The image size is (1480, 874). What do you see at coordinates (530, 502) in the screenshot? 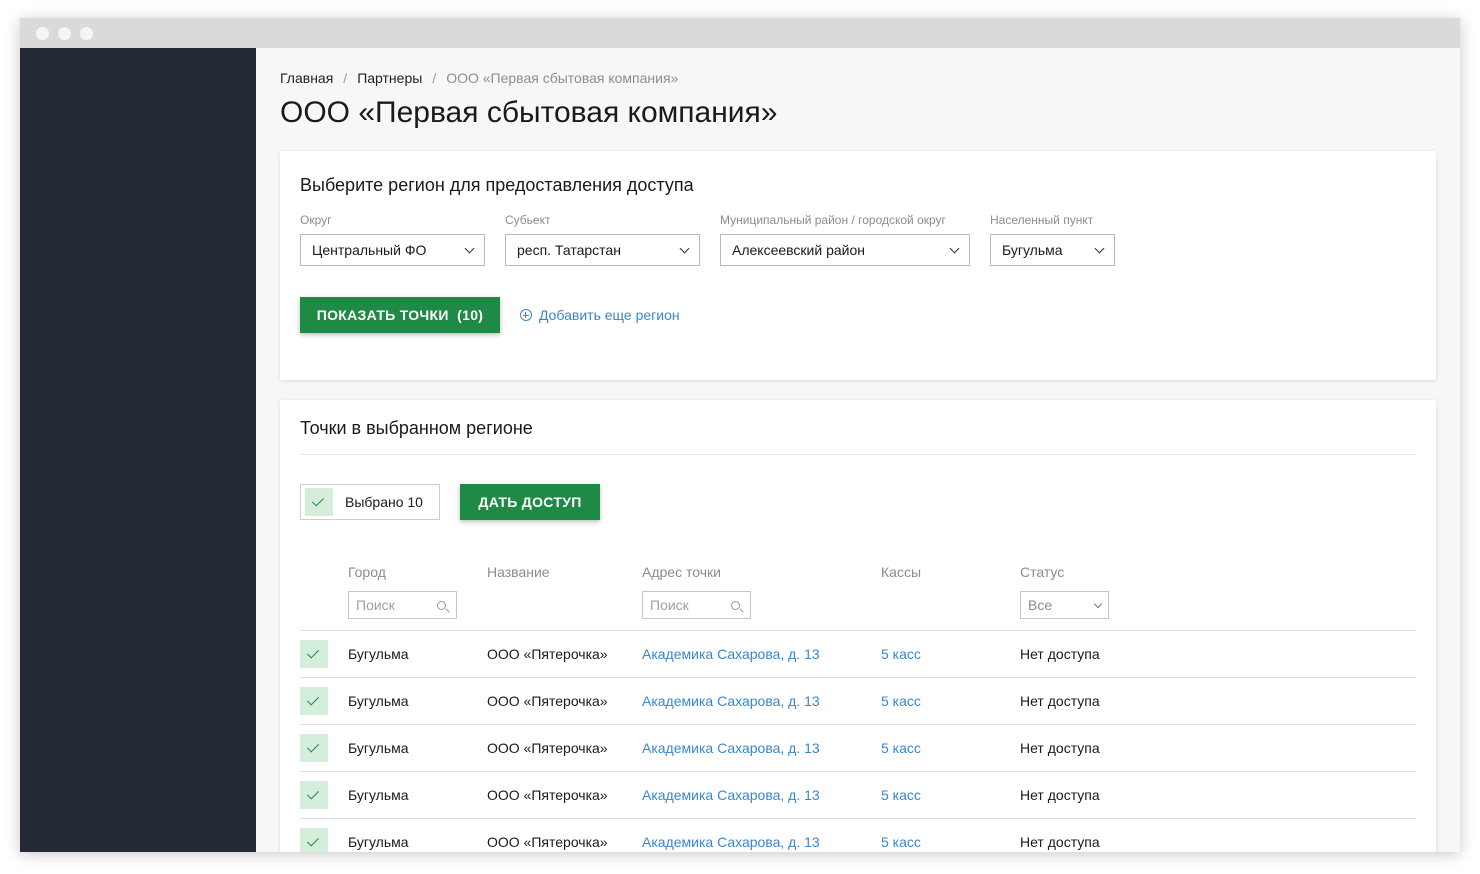
I see `grant-access-button: ДАТЬ ДОСТУП` at bounding box center [530, 502].